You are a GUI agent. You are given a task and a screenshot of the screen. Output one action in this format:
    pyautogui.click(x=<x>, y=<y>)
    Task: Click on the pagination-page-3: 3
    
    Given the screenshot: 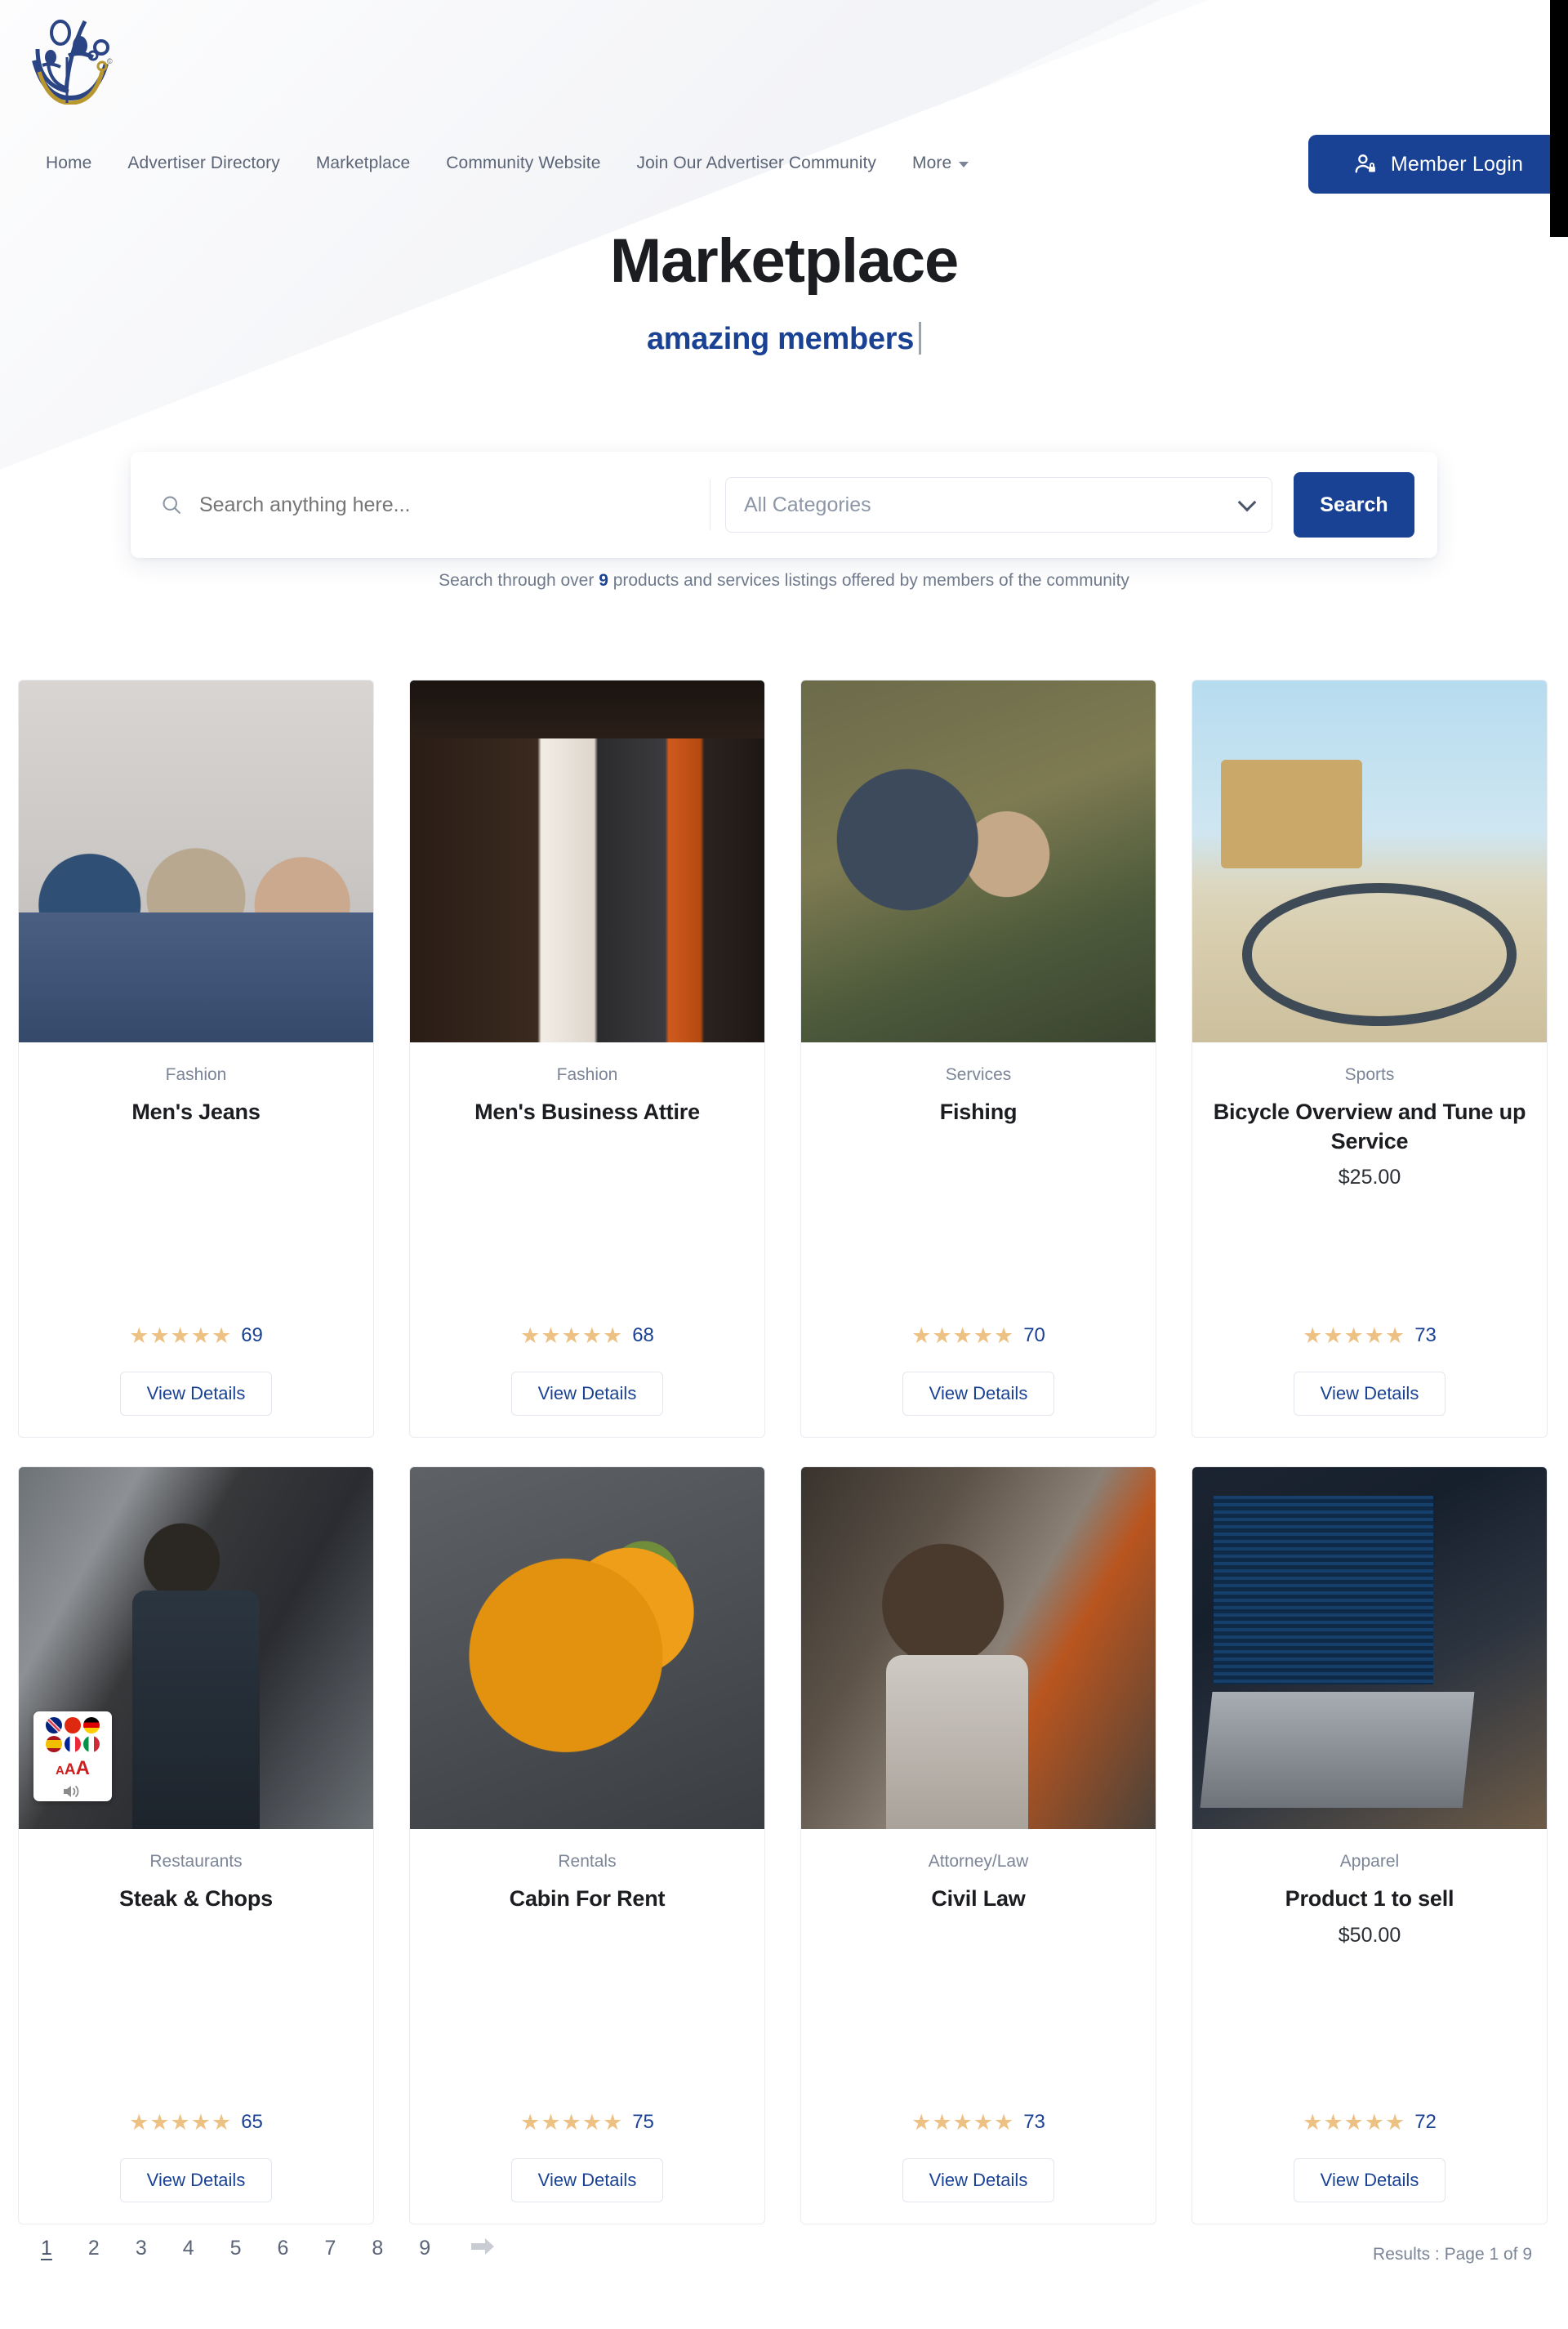 What is the action you would take?
    pyautogui.click(x=141, y=2248)
    